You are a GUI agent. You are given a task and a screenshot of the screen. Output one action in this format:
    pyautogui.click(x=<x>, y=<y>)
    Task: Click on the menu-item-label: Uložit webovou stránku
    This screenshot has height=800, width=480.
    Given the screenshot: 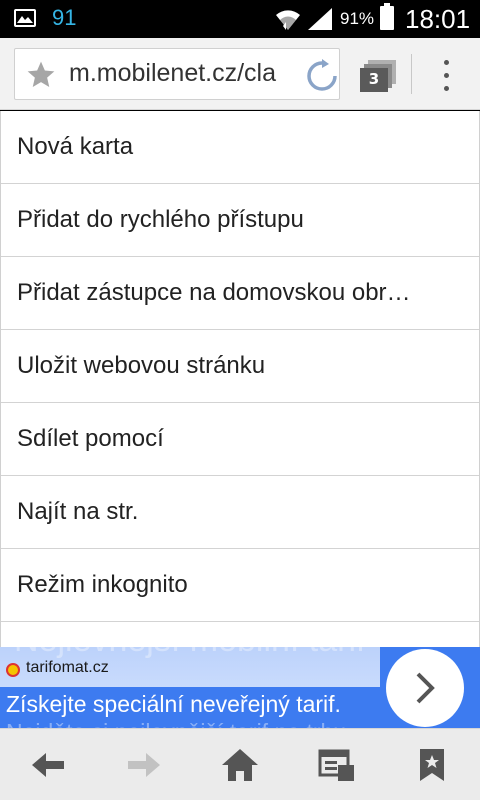 What is the action you would take?
    pyautogui.click(x=141, y=365)
    